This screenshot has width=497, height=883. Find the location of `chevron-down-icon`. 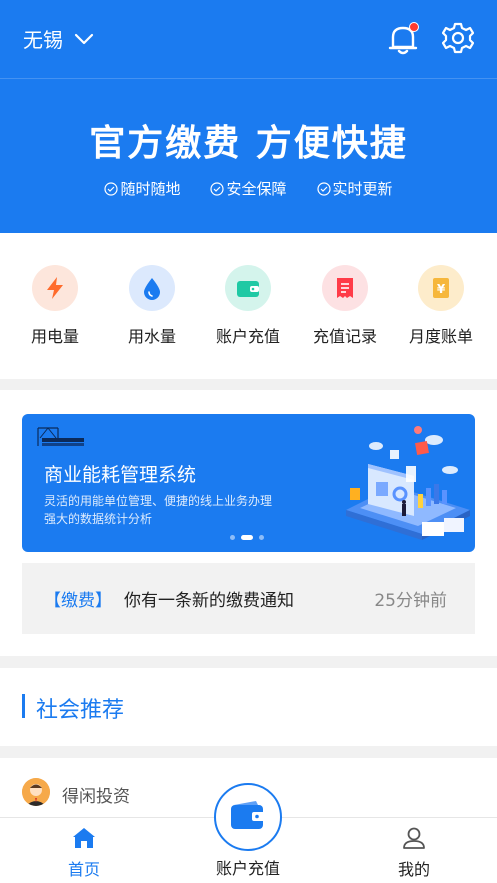

chevron-down-icon is located at coordinates (84, 38).